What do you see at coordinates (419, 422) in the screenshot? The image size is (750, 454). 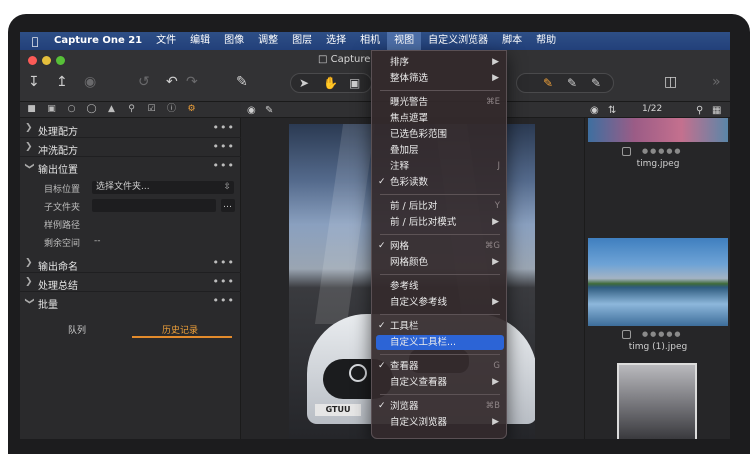 I see `menu-item-label: 自定义浏览器` at bounding box center [419, 422].